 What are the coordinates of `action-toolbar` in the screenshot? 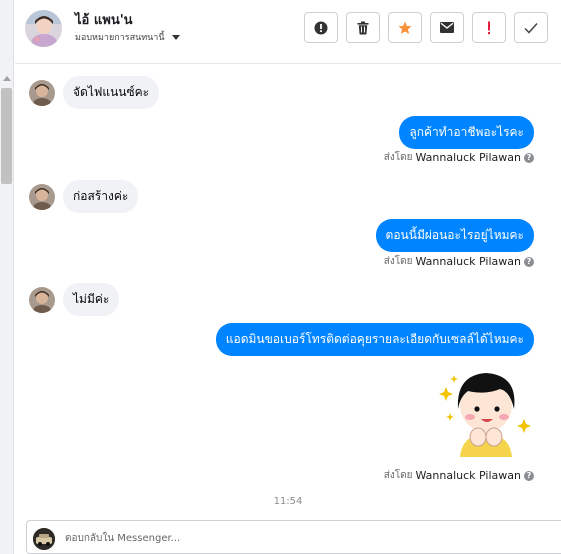 It's located at (426, 27).